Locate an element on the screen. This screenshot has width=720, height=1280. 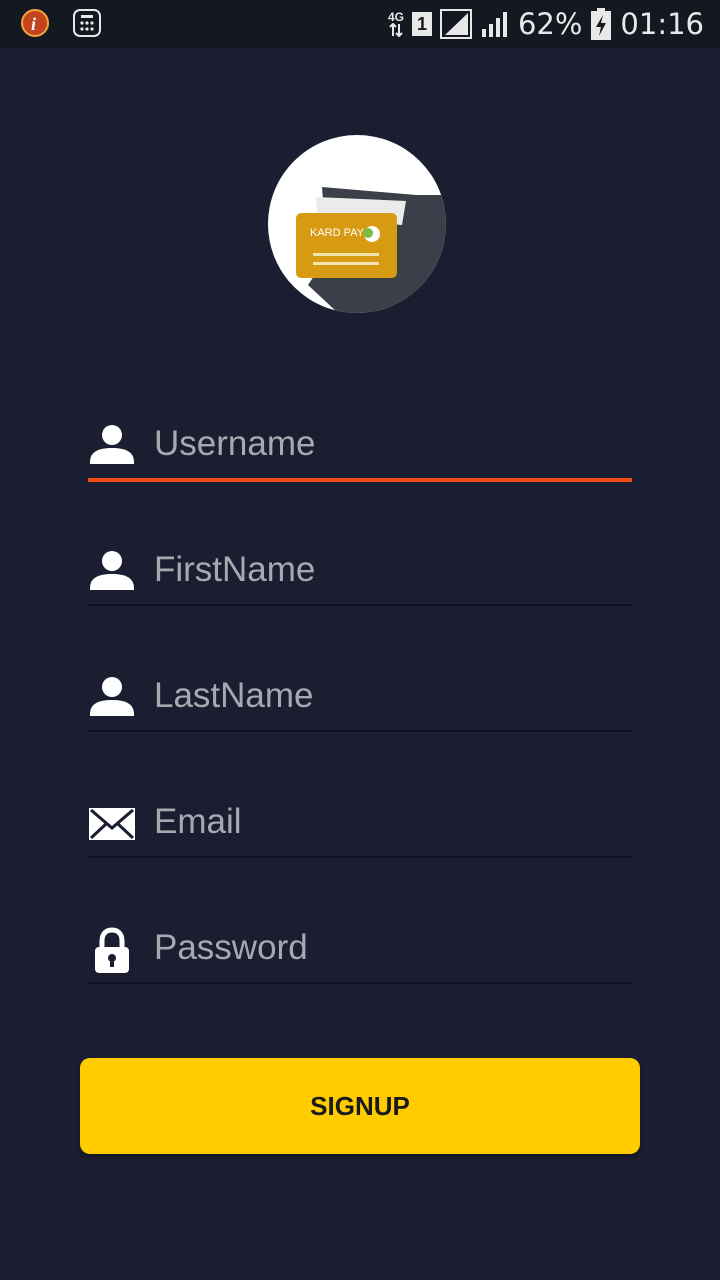
lock-icon is located at coordinates (112, 950).